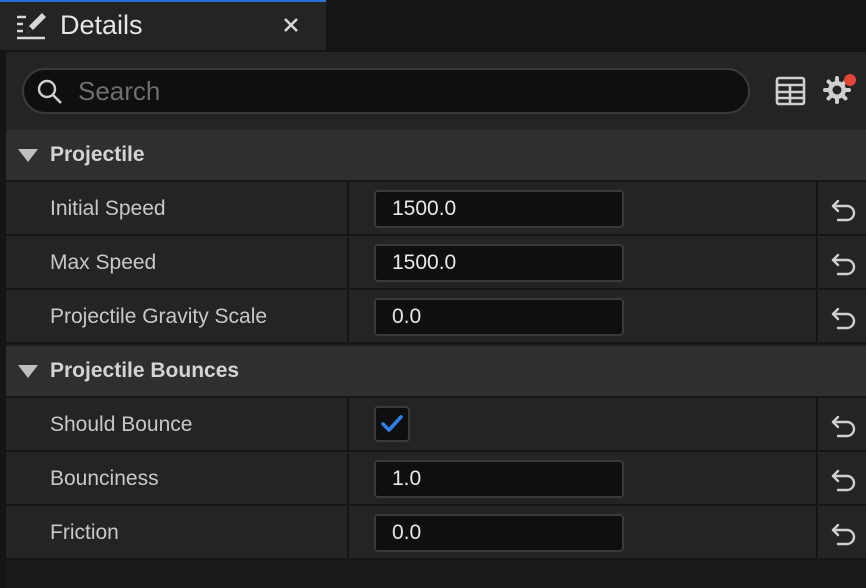 The width and height of the screenshot is (866, 588). What do you see at coordinates (499, 533) in the screenshot?
I see `friction-input: 0.0` at bounding box center [499, 533].